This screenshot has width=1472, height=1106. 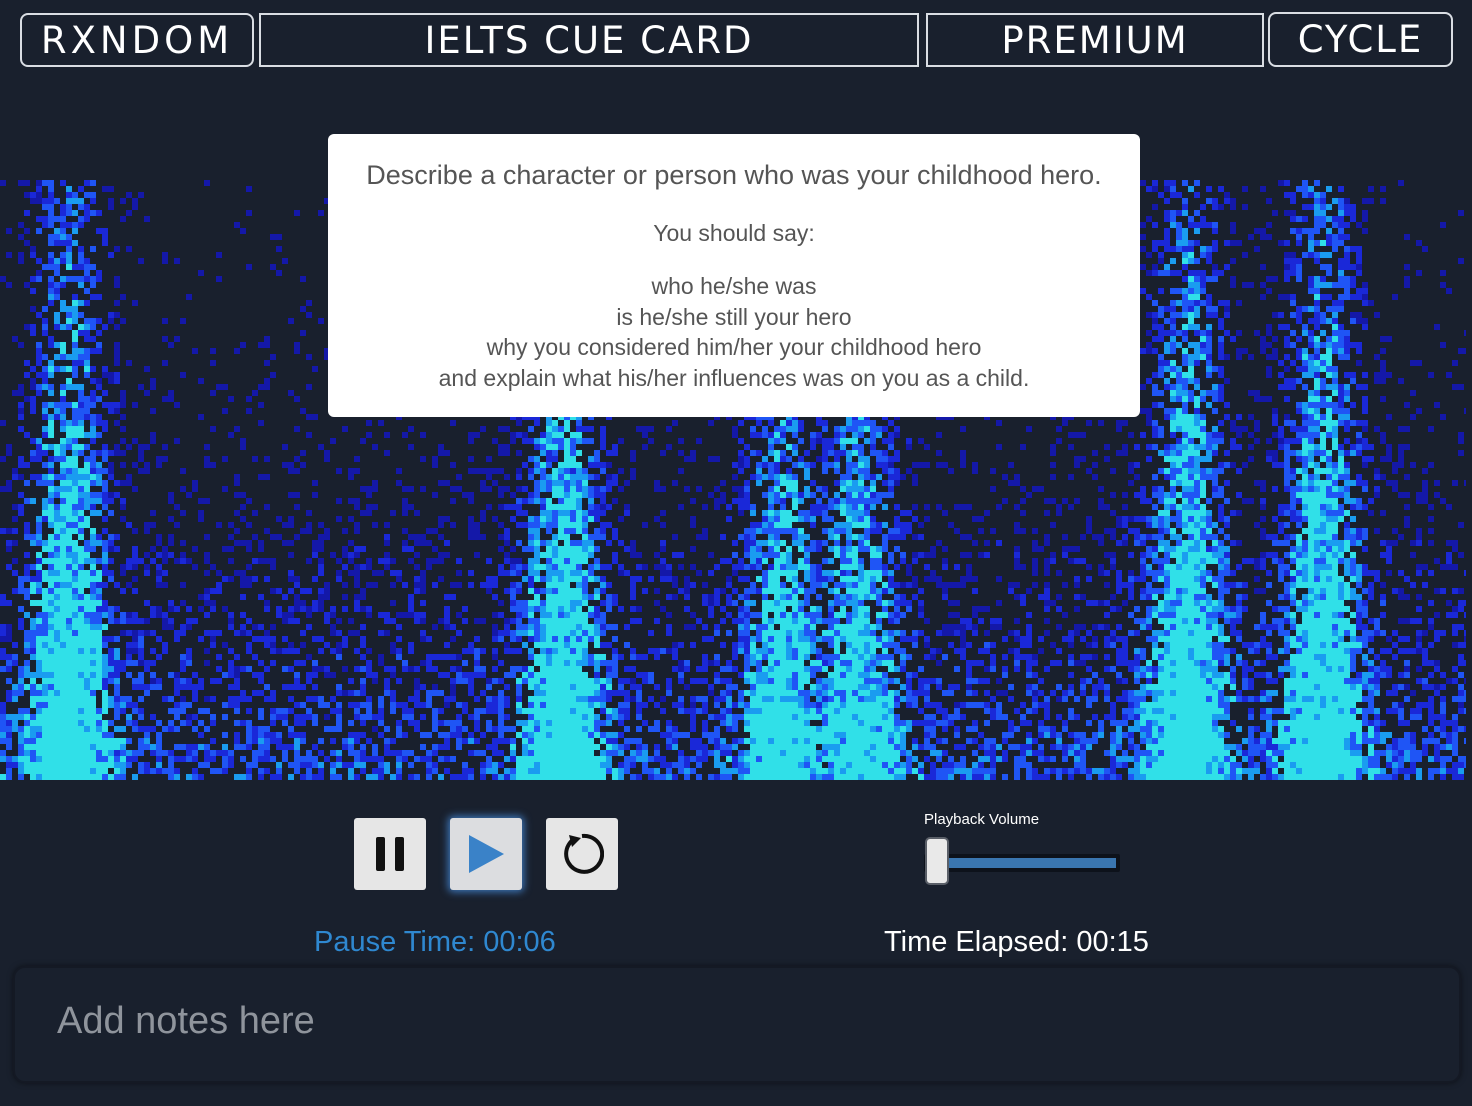 What do you see at coordinates (435, 942) in the screenshot?
I see `pause-time: Pause Time: 00:06` at bounding box center [435, 942].